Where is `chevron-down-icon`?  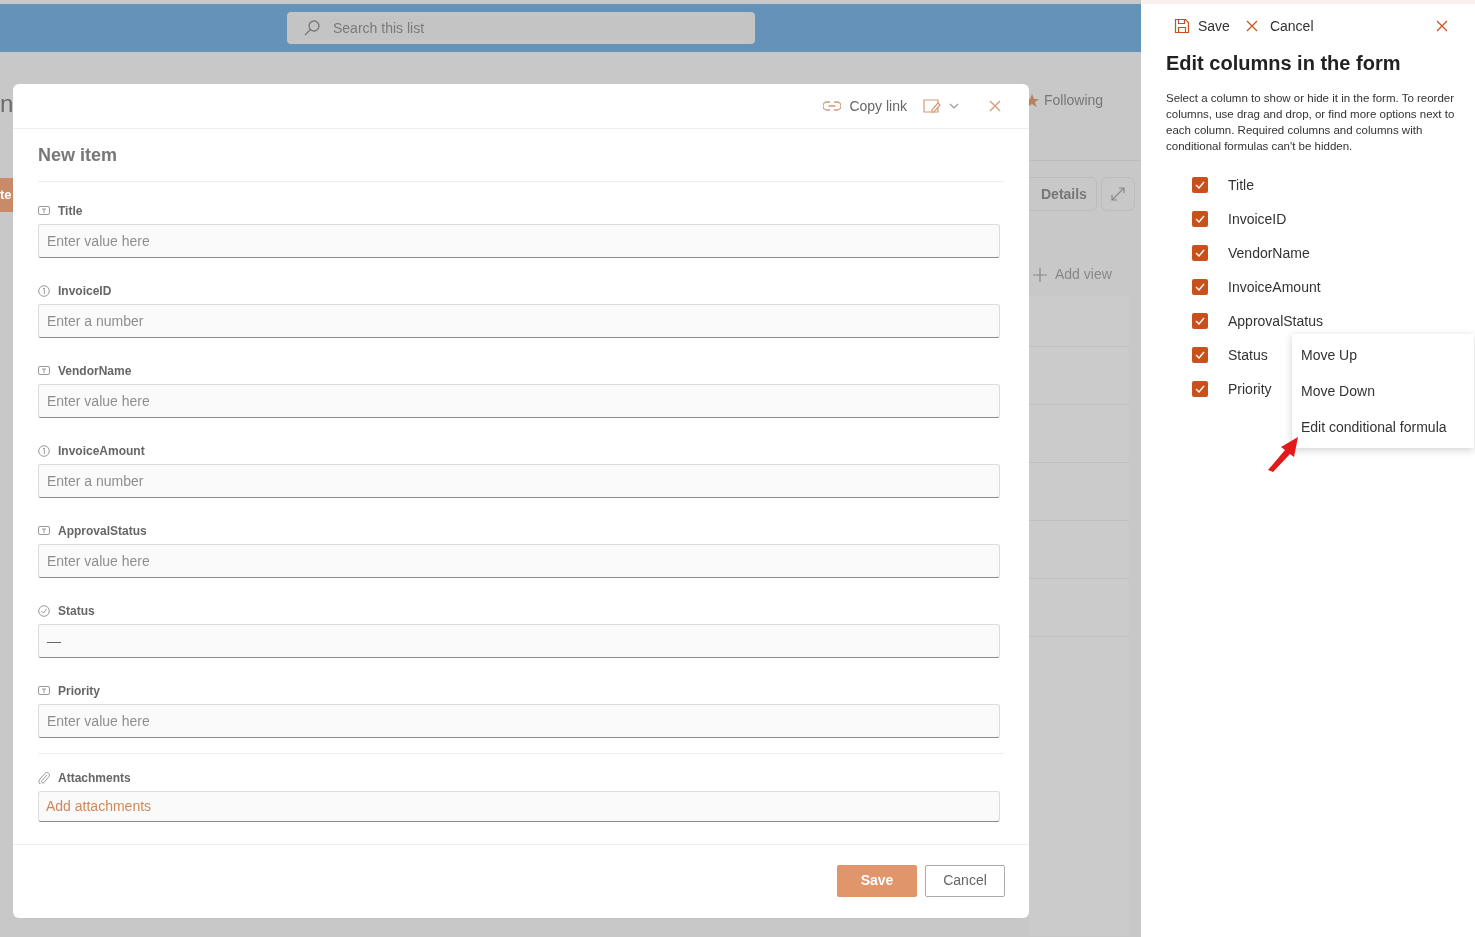 chevron-down-icon is located at coordinates (954, 106).